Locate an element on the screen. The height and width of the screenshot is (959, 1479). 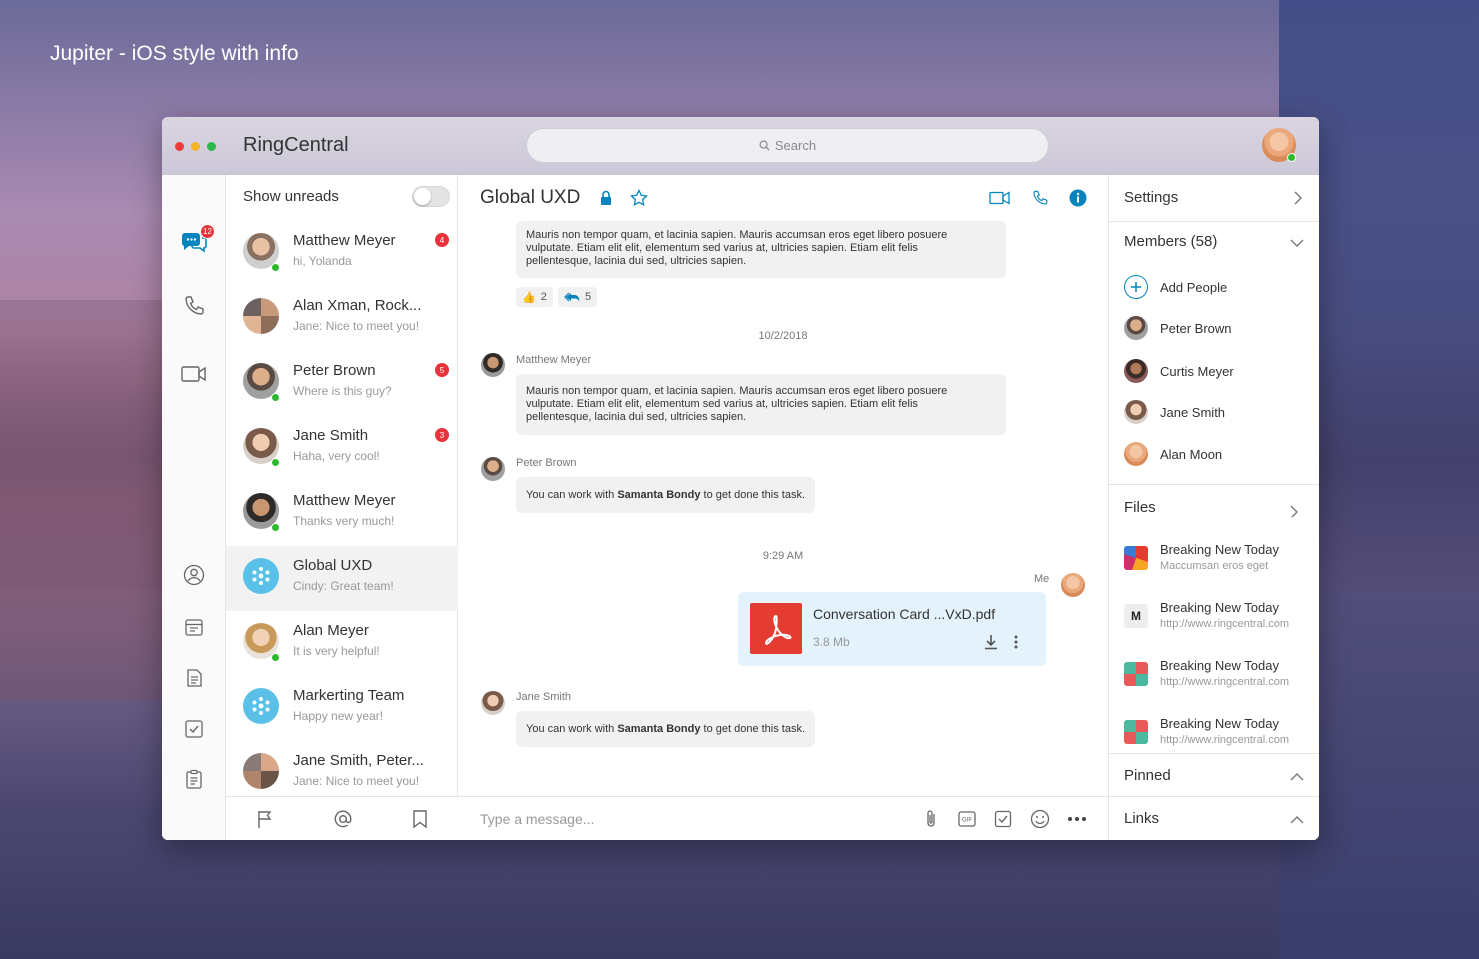
close-window-button is located at coordinates (179, 146).